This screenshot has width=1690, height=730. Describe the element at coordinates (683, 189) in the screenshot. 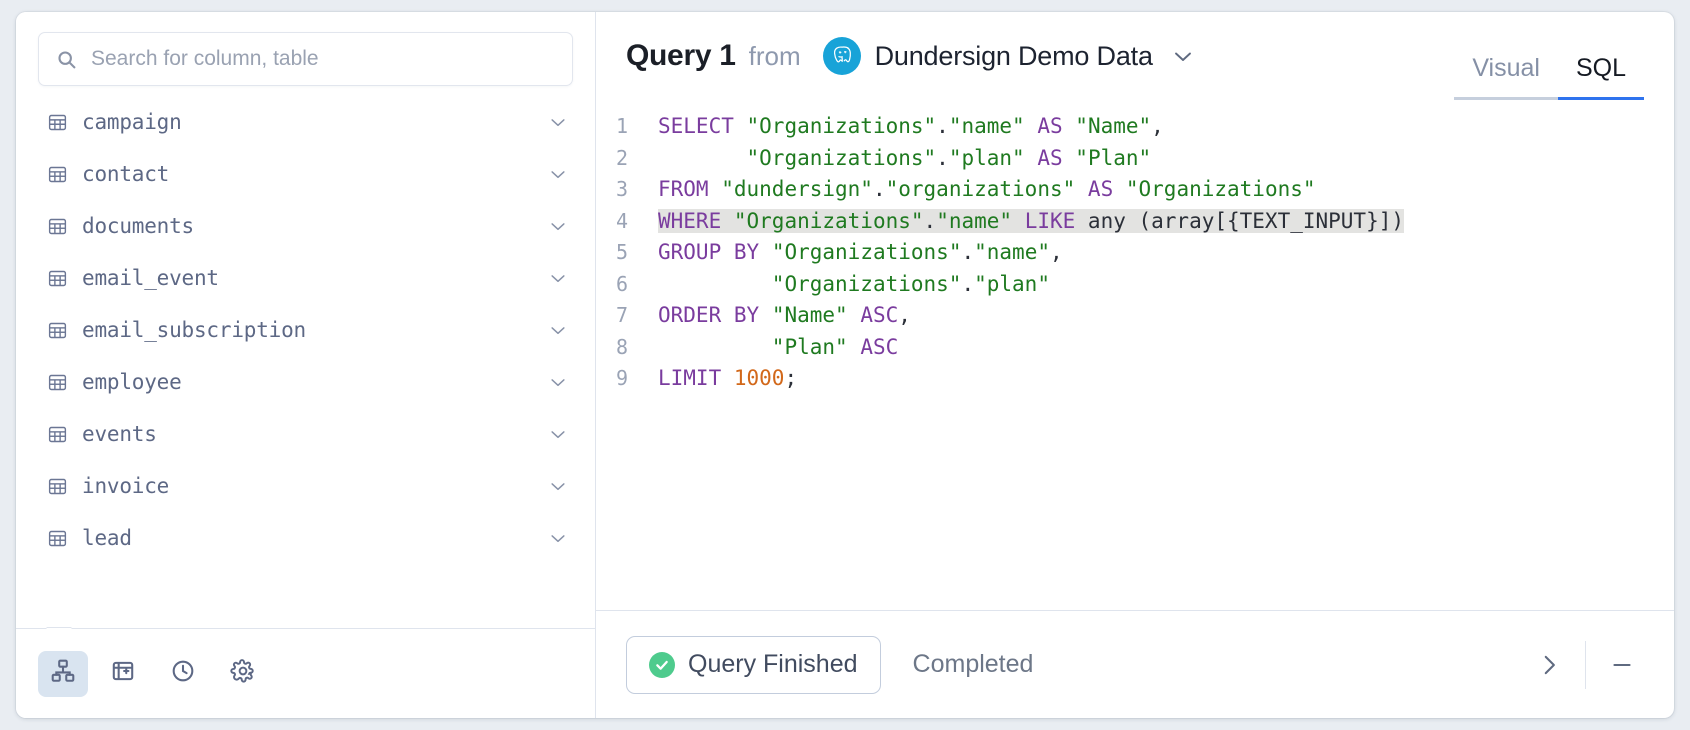

I see `code-token: FROM` at that location.